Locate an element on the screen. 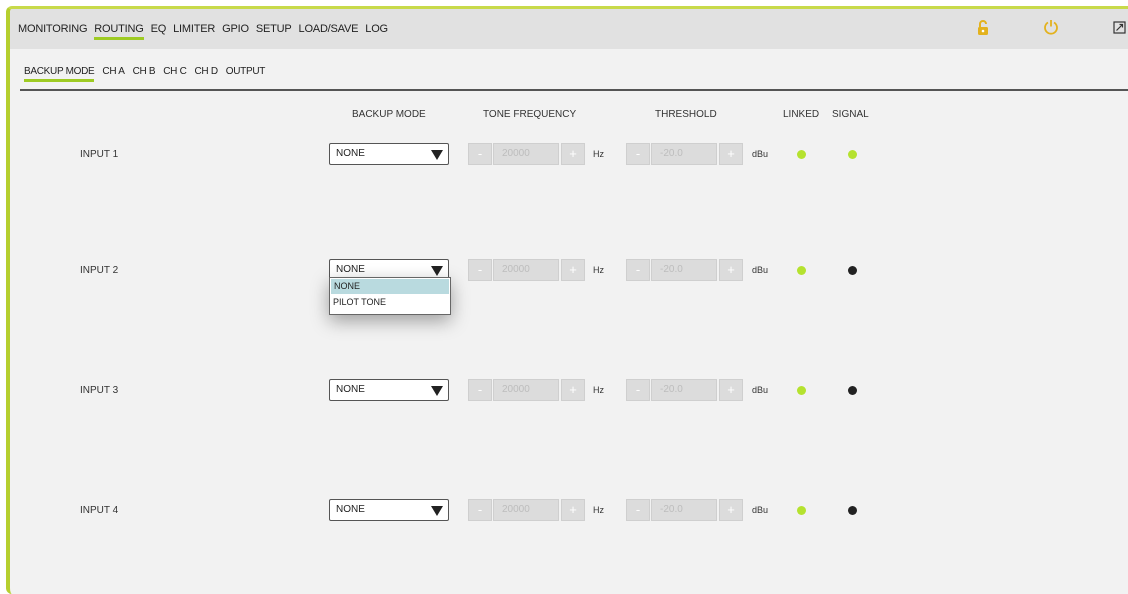  divider is located at coordinates (574, 90).